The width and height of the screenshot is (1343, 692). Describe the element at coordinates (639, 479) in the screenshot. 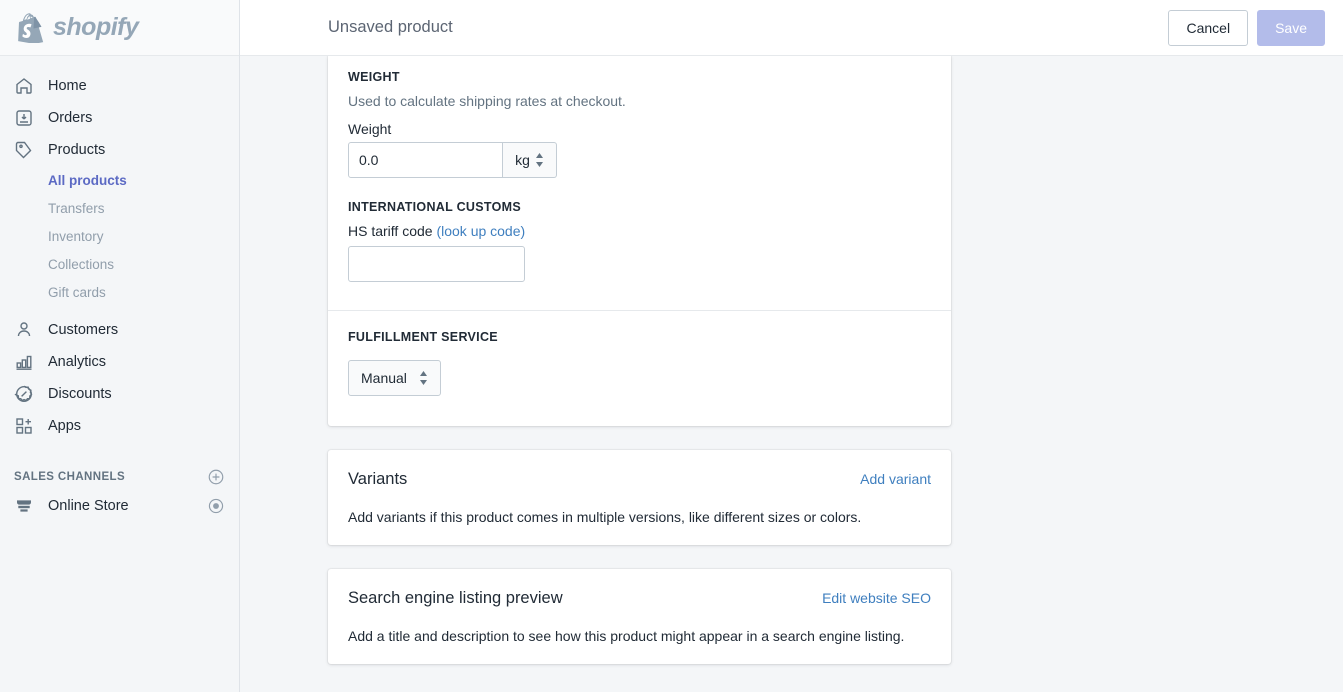

I see `variants-card-header: Variants Add variant` at that location.